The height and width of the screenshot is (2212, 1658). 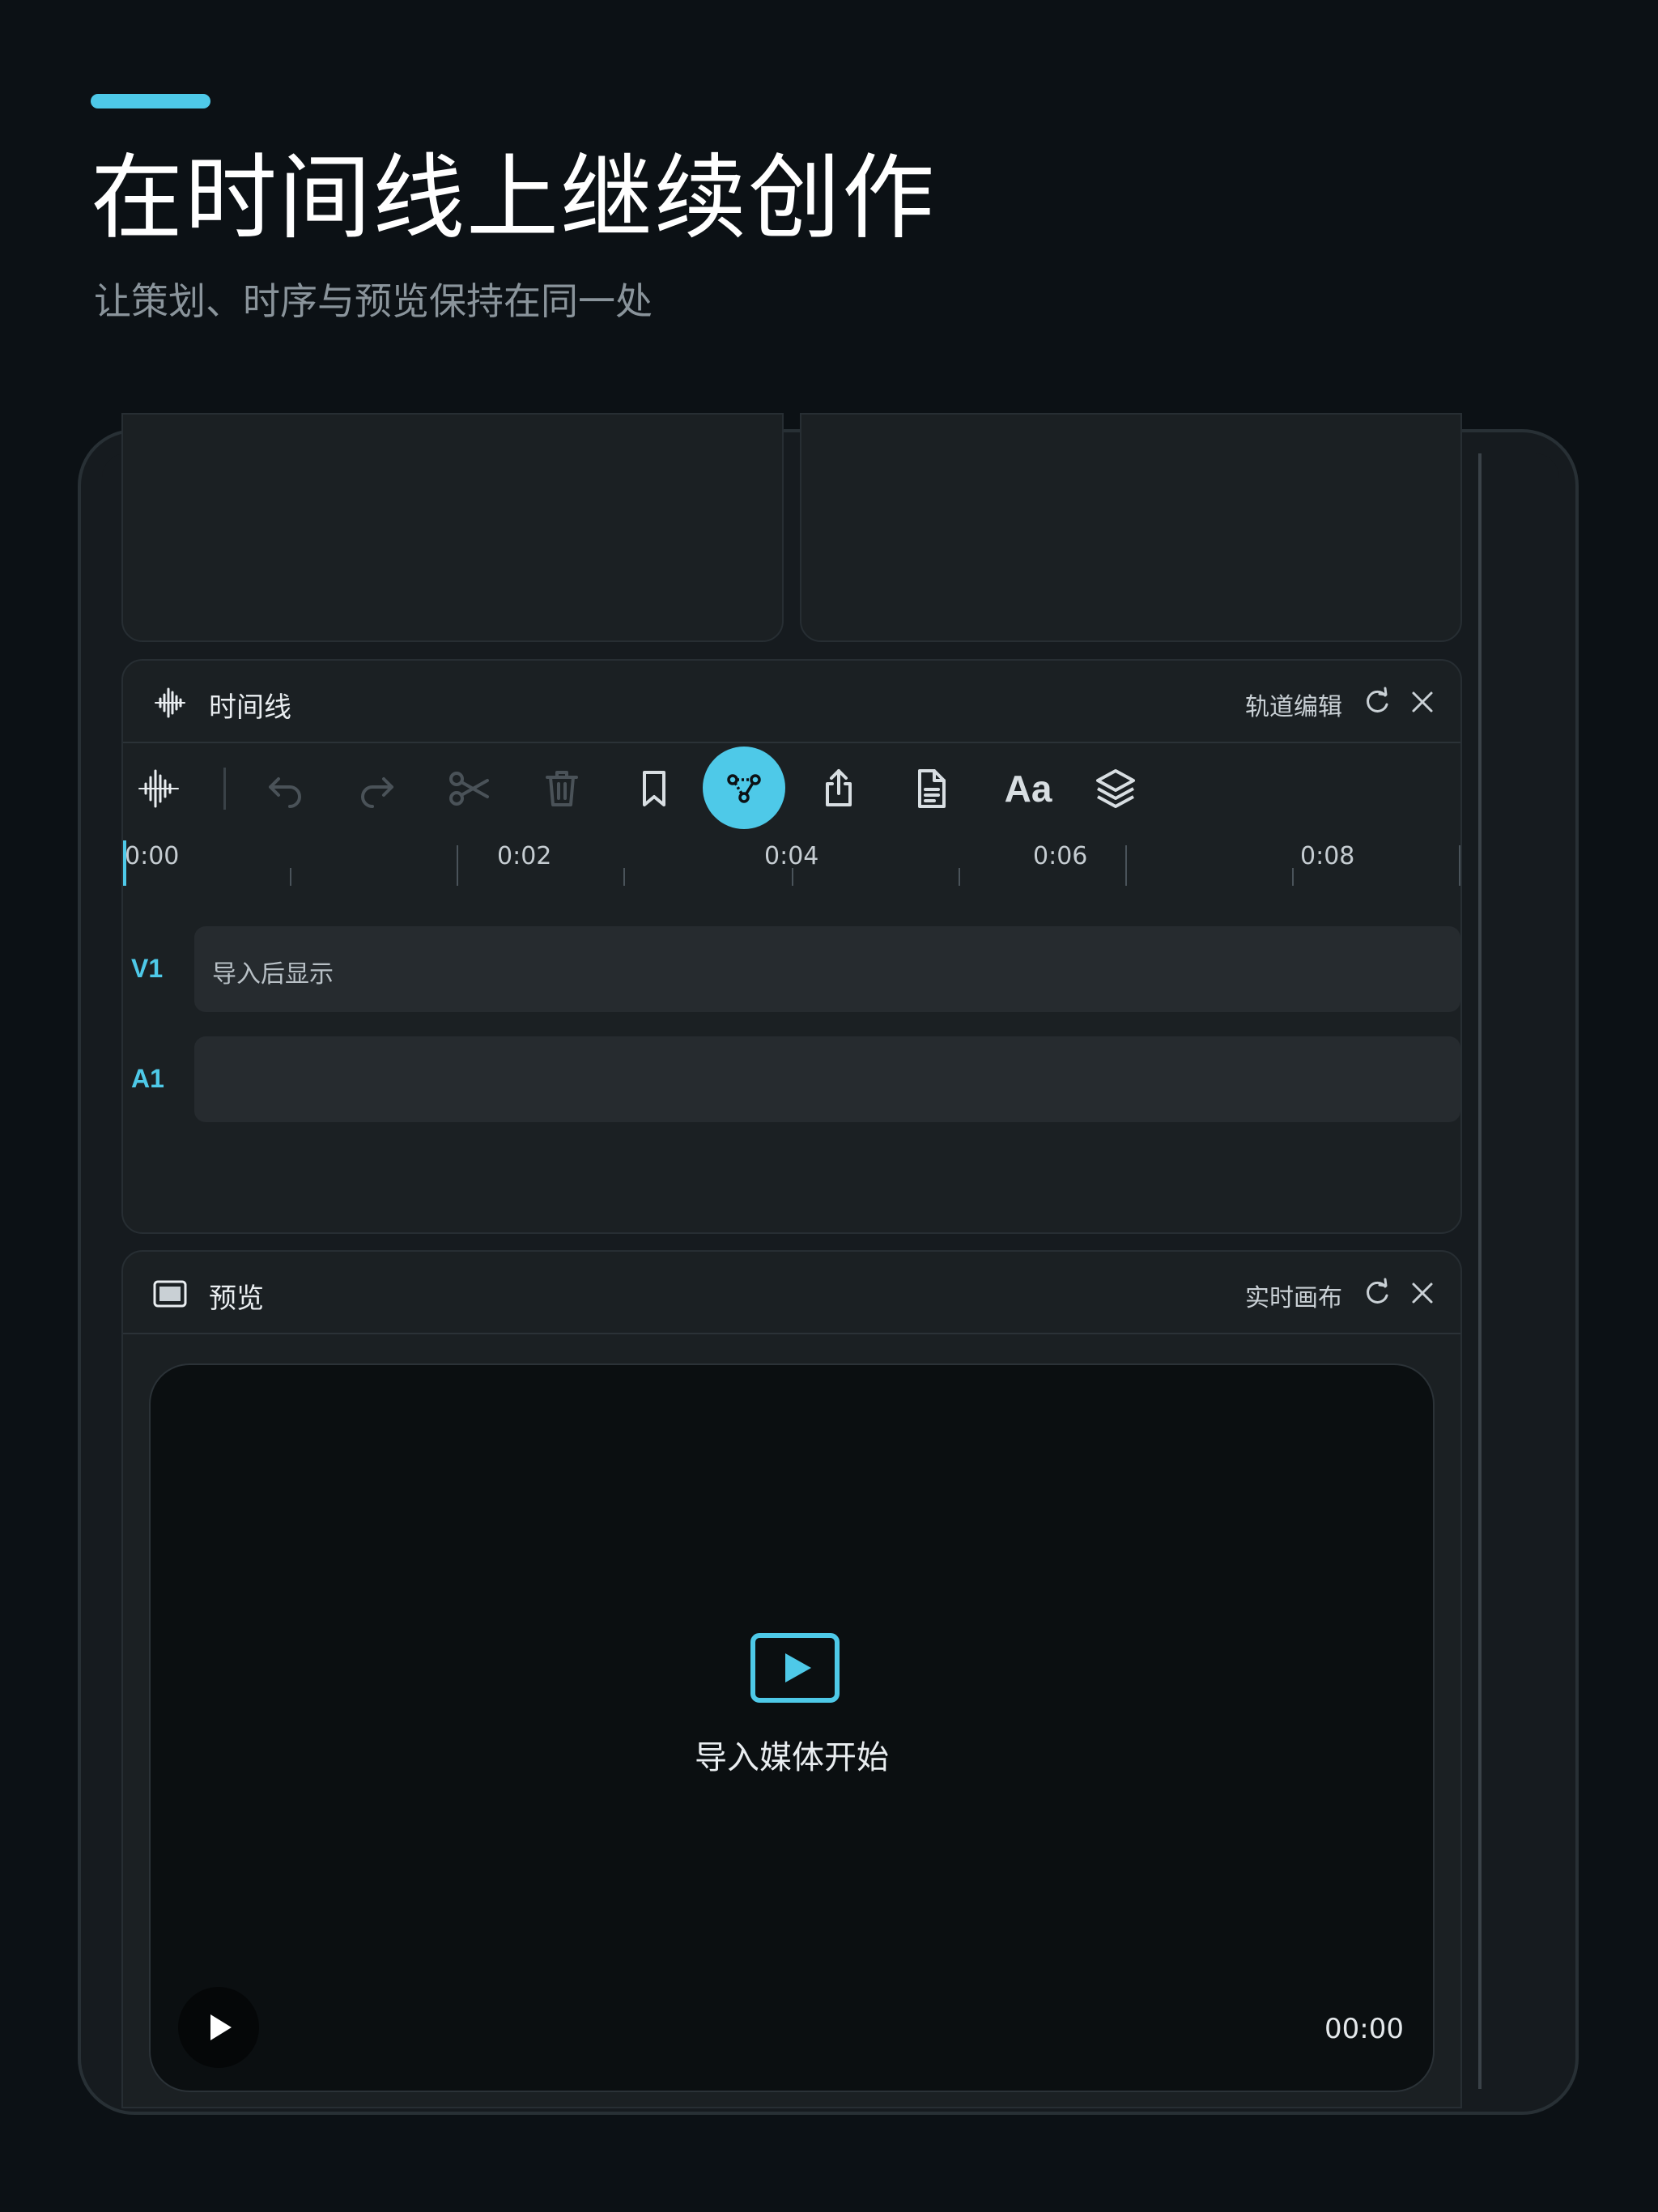 What do you see at coordinates (791, 702) in the screenshot?
I see `timeline-header: 时间线 轨道编辑` at bounding box center [791, 702].